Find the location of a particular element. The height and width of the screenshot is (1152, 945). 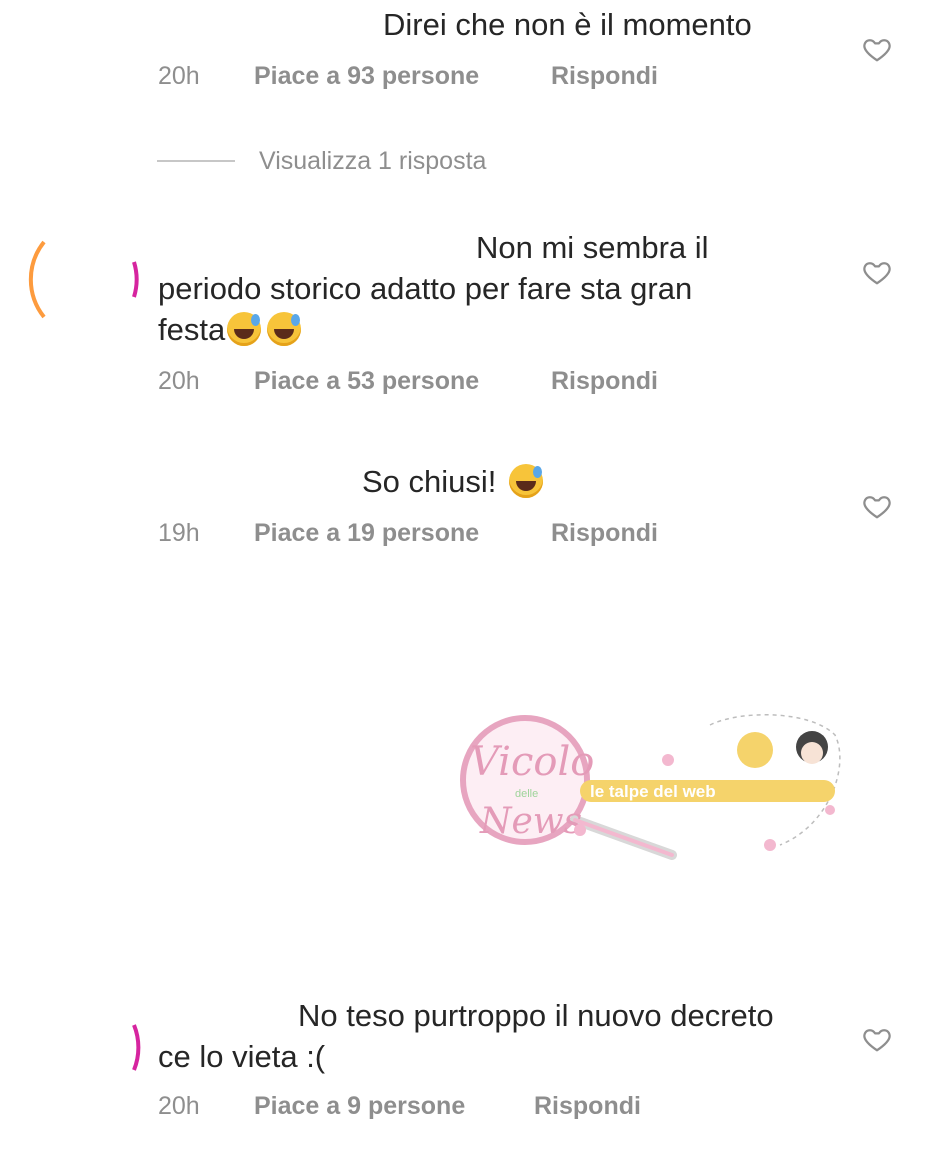

svg-text: Vicolo is located at coordinates (532, 762).